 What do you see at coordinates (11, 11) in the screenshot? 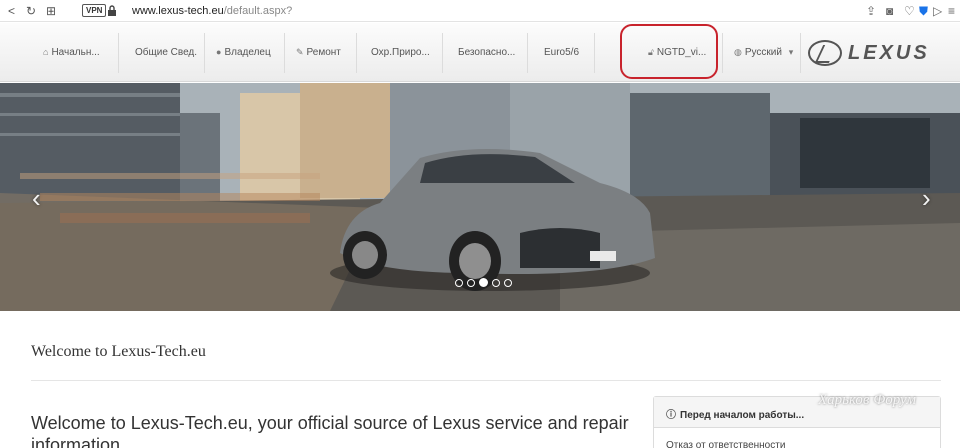
I see `back-icon: <` at bounding box center [11, 11].